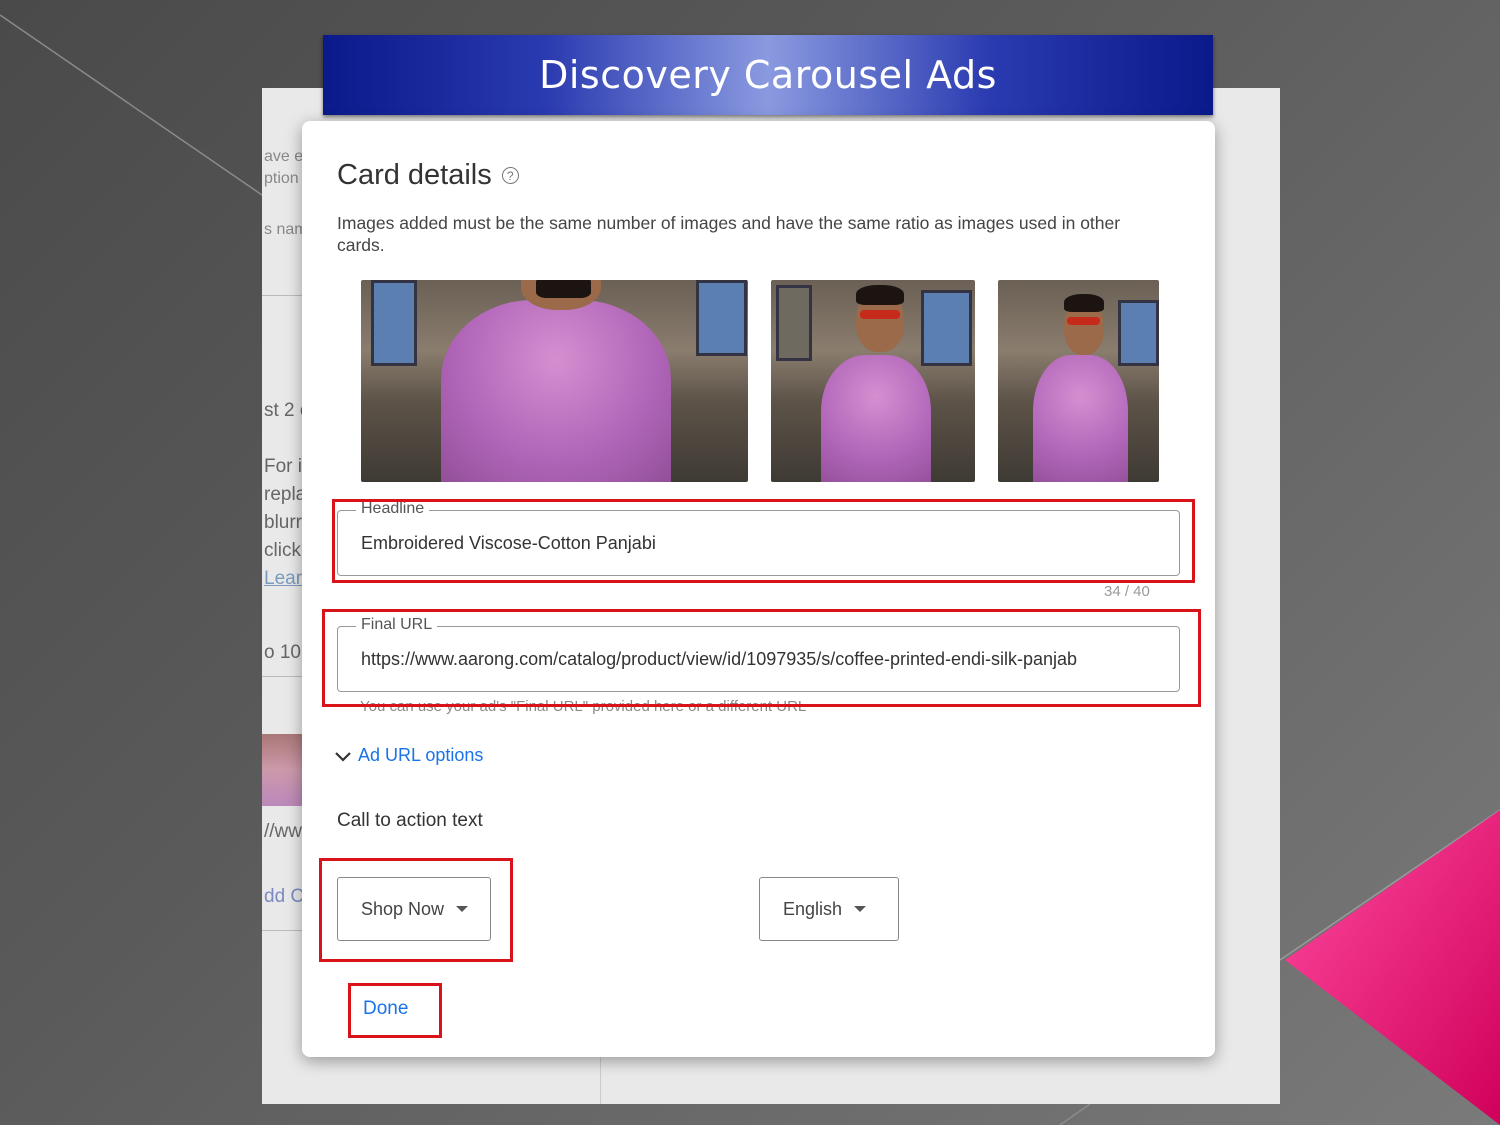 The height and width of the screenshot is (1125, 1500). I want to click on language-select-value: English, so click(813, 908).